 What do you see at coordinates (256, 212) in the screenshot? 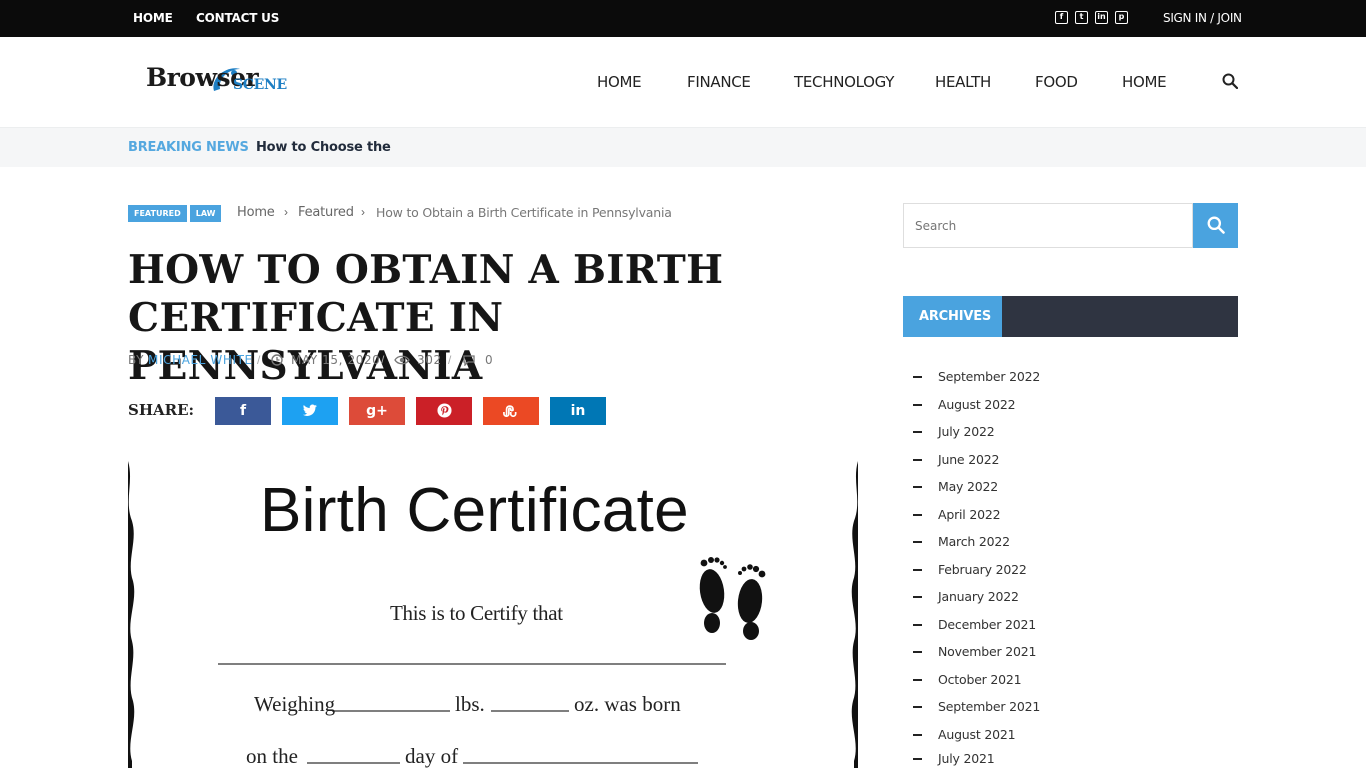
I see `breadcrumb-home: Home` at bounding box center [256, 212].